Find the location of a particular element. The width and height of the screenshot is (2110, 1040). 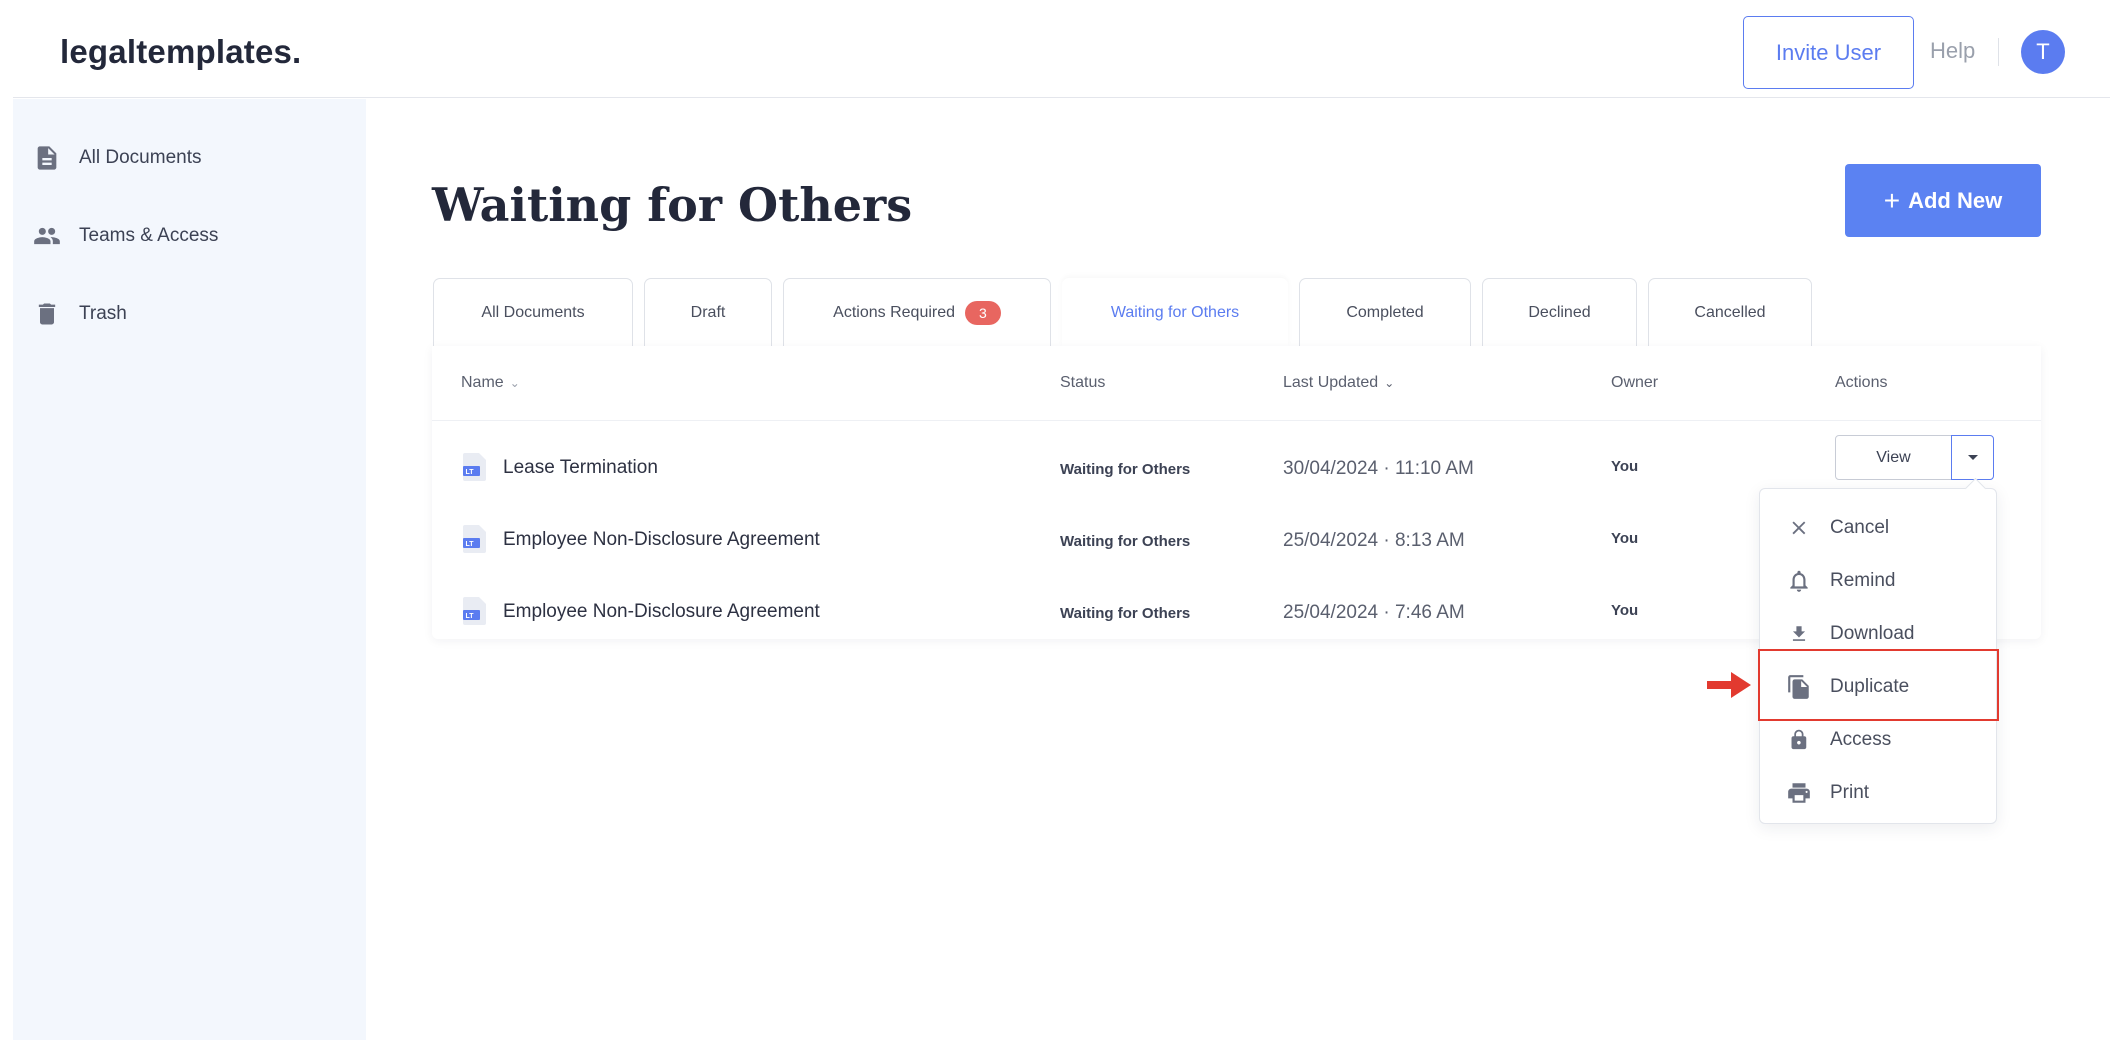

sidebar-item-teams-access: Teams & Access is located at coordinates (125, 236).